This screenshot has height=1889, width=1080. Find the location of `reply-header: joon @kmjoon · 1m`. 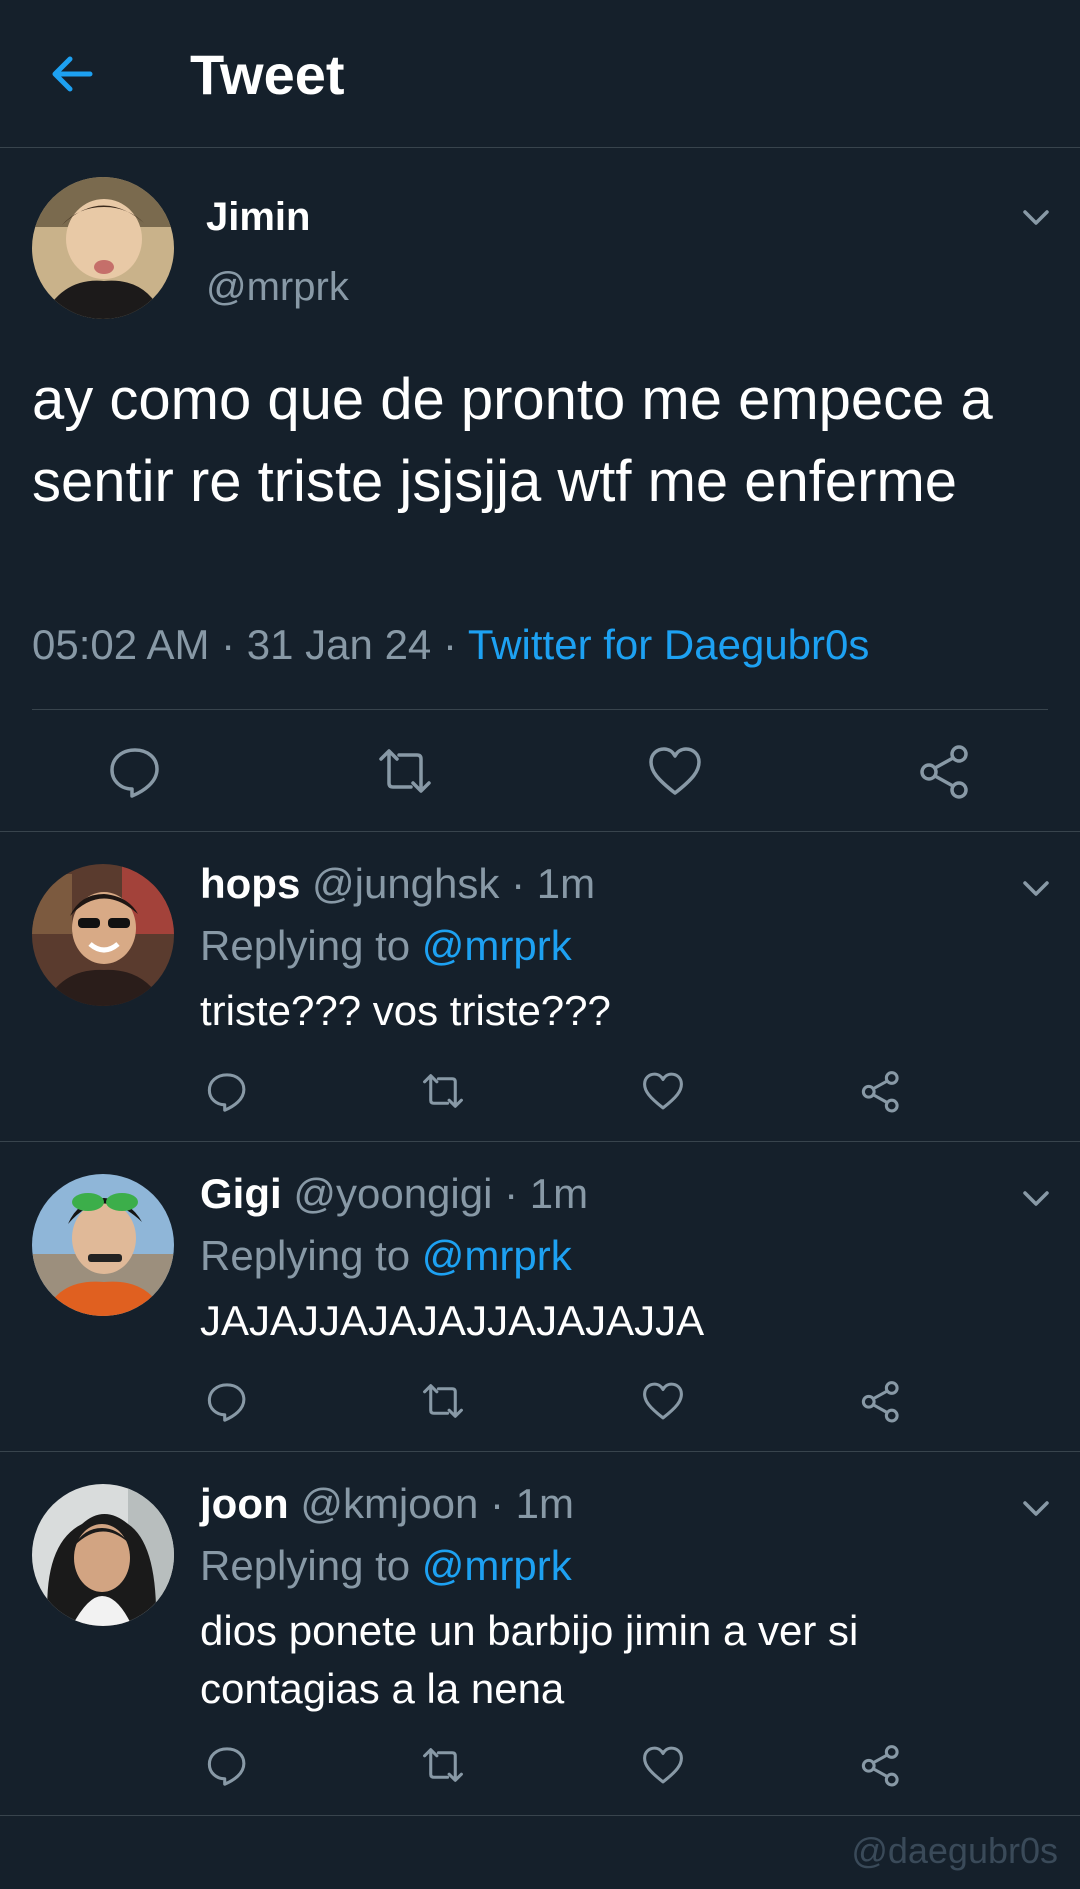

reply-header: joon @kmjoon · 1m is located at coordinates (387, 1504).